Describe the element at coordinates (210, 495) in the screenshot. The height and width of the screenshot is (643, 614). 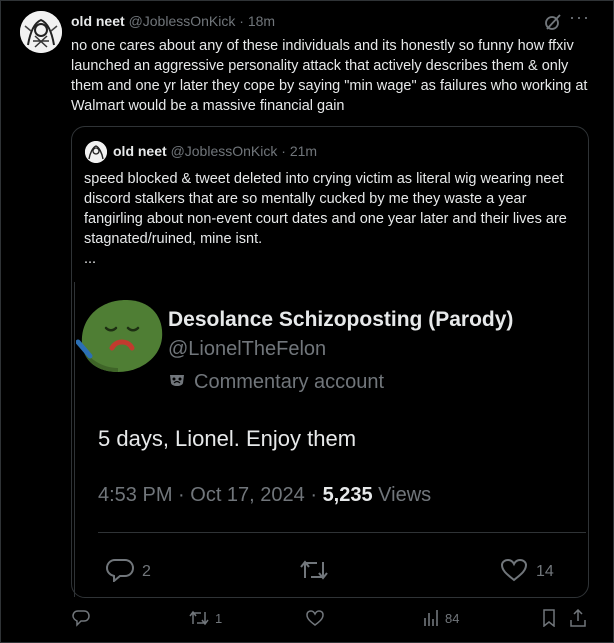
I see `embed-meta-prefix: 4:53 PM · Oct 17, 2024 ·` at that location.